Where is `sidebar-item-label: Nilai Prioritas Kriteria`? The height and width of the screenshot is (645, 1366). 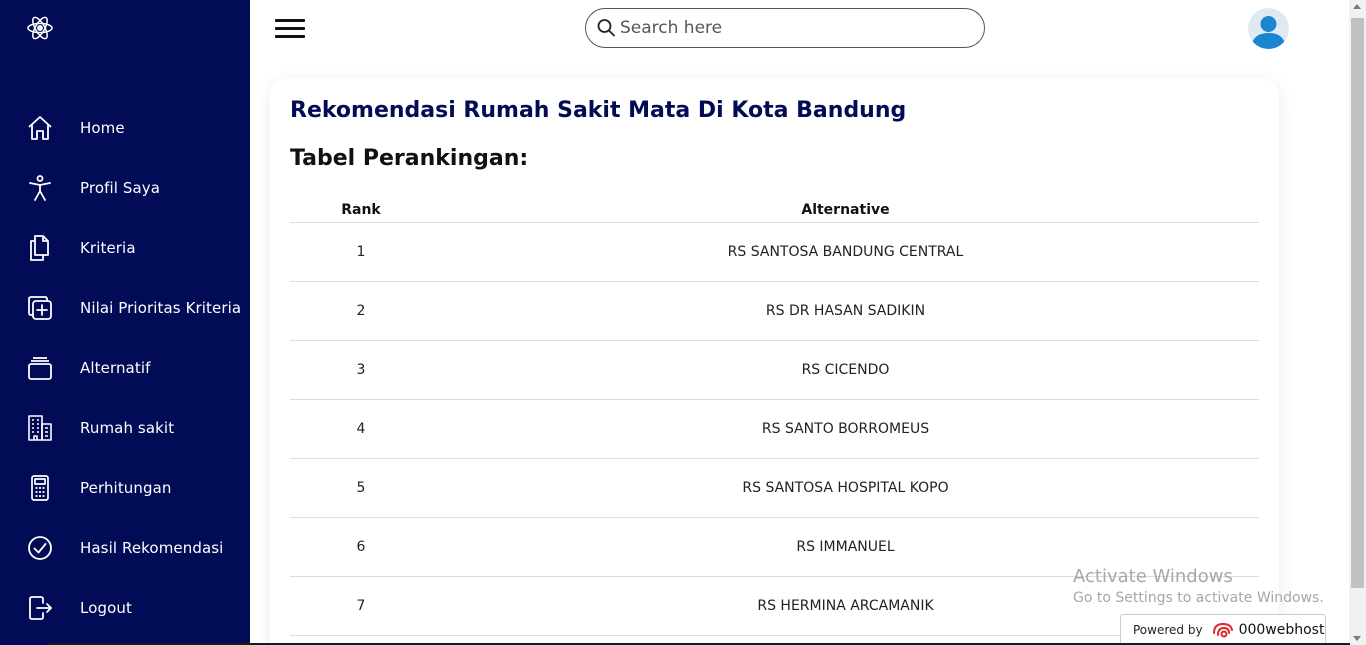
sidebar-item-label: Nilai Prioritas Kriteria is located at coordinates (161, 308).